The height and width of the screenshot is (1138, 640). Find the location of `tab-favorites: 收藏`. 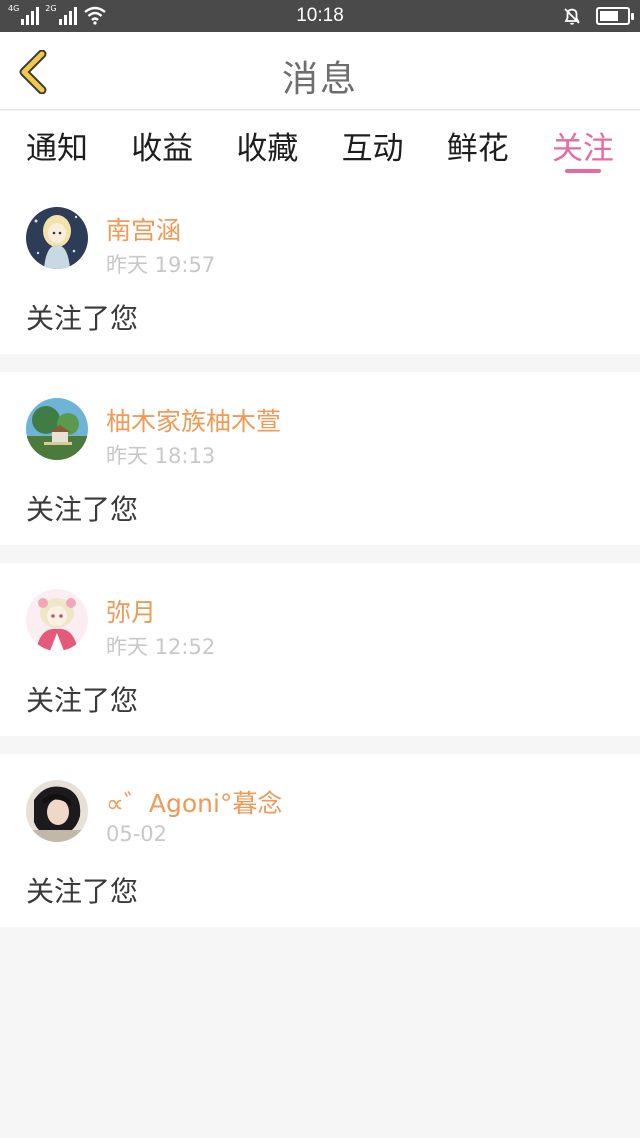

tab-favorites: 收藏 is located at coordinates (267, 146).